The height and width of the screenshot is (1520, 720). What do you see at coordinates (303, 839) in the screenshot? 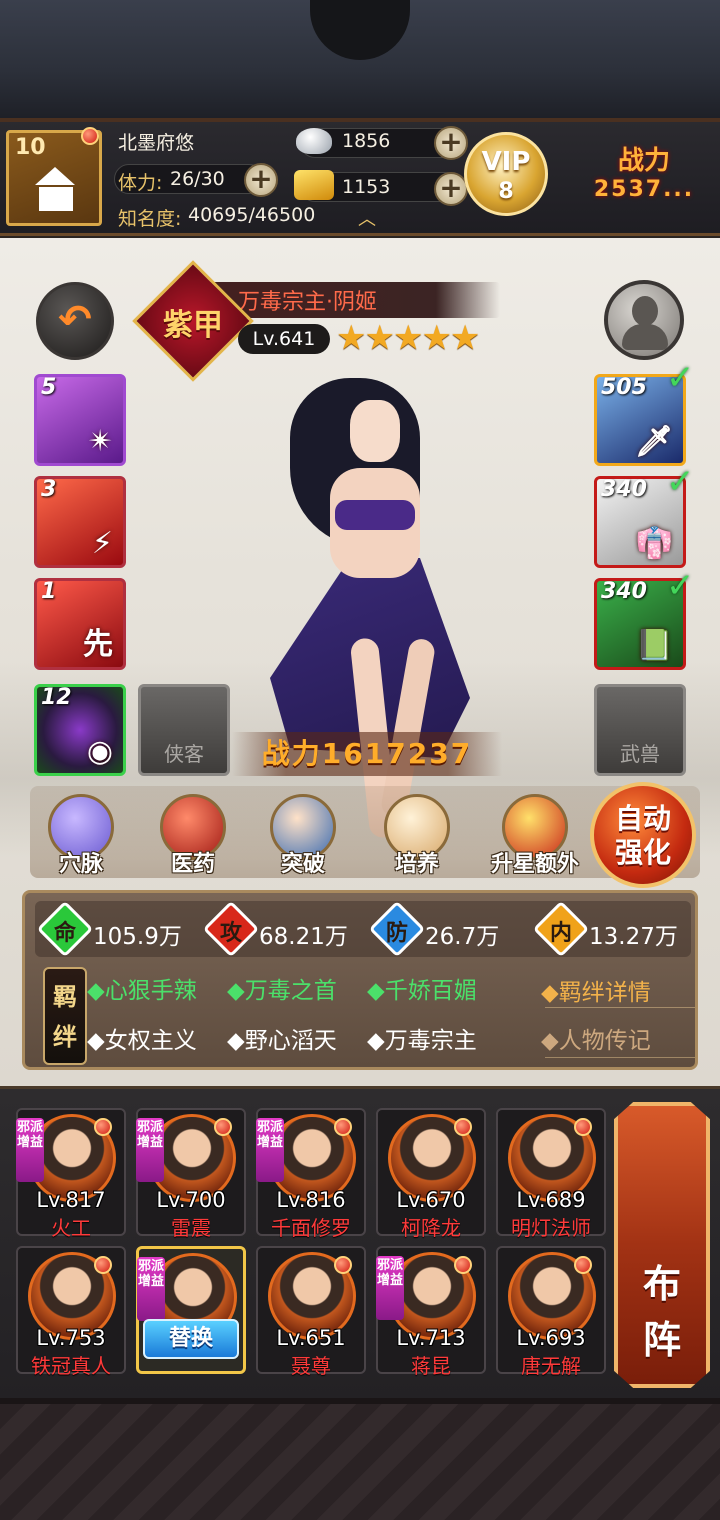
I see `menu-breakthrough-button: 突破` at bounding box center [303, 839].